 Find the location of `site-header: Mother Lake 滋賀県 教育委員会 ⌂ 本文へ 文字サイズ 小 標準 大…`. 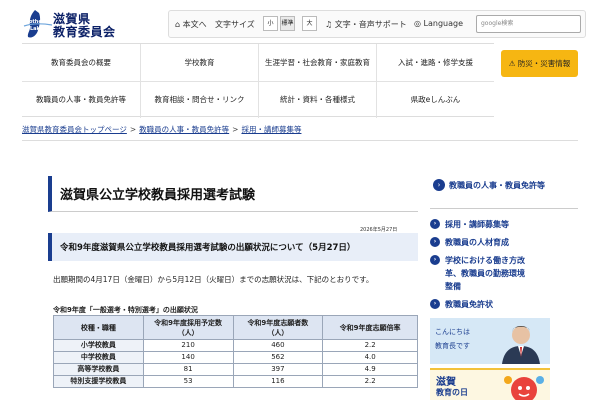

site-header: Mother Lake 滋賀県 教育委員会 ⌂ 本文へ 文字サイズ 小 標準 大… is located at coordinates (300, 23).